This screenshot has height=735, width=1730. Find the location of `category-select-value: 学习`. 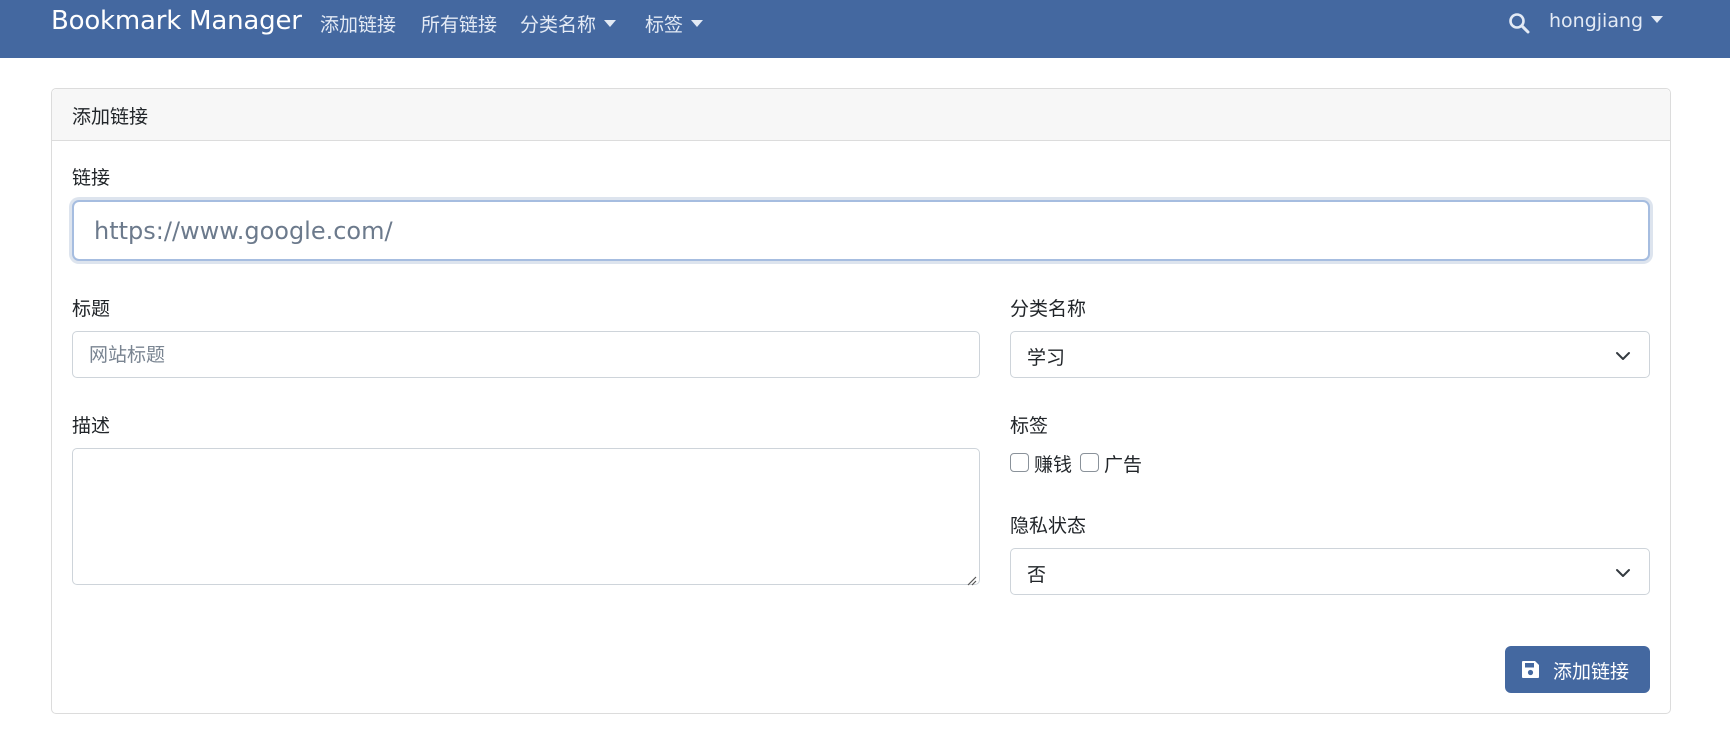

category-select-value: 学习 is located at coordinates (1046, 358).